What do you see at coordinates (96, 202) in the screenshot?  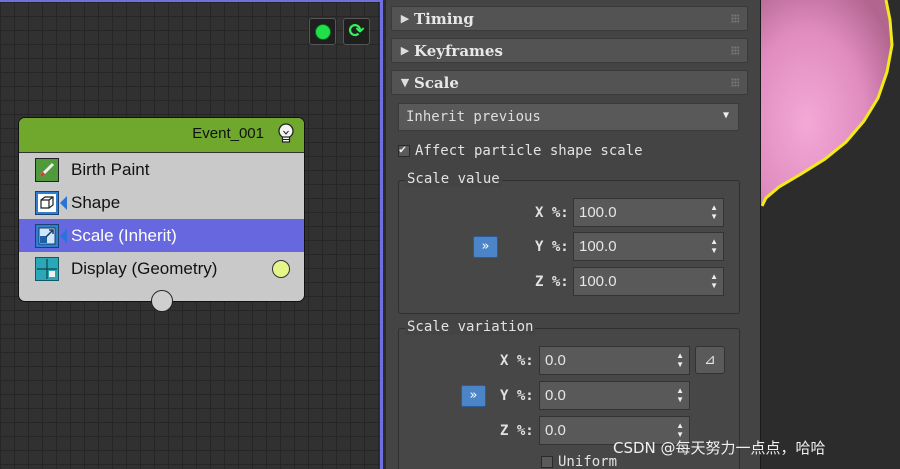 I see `operator-label: Shape` at bounding box center [96, 202].